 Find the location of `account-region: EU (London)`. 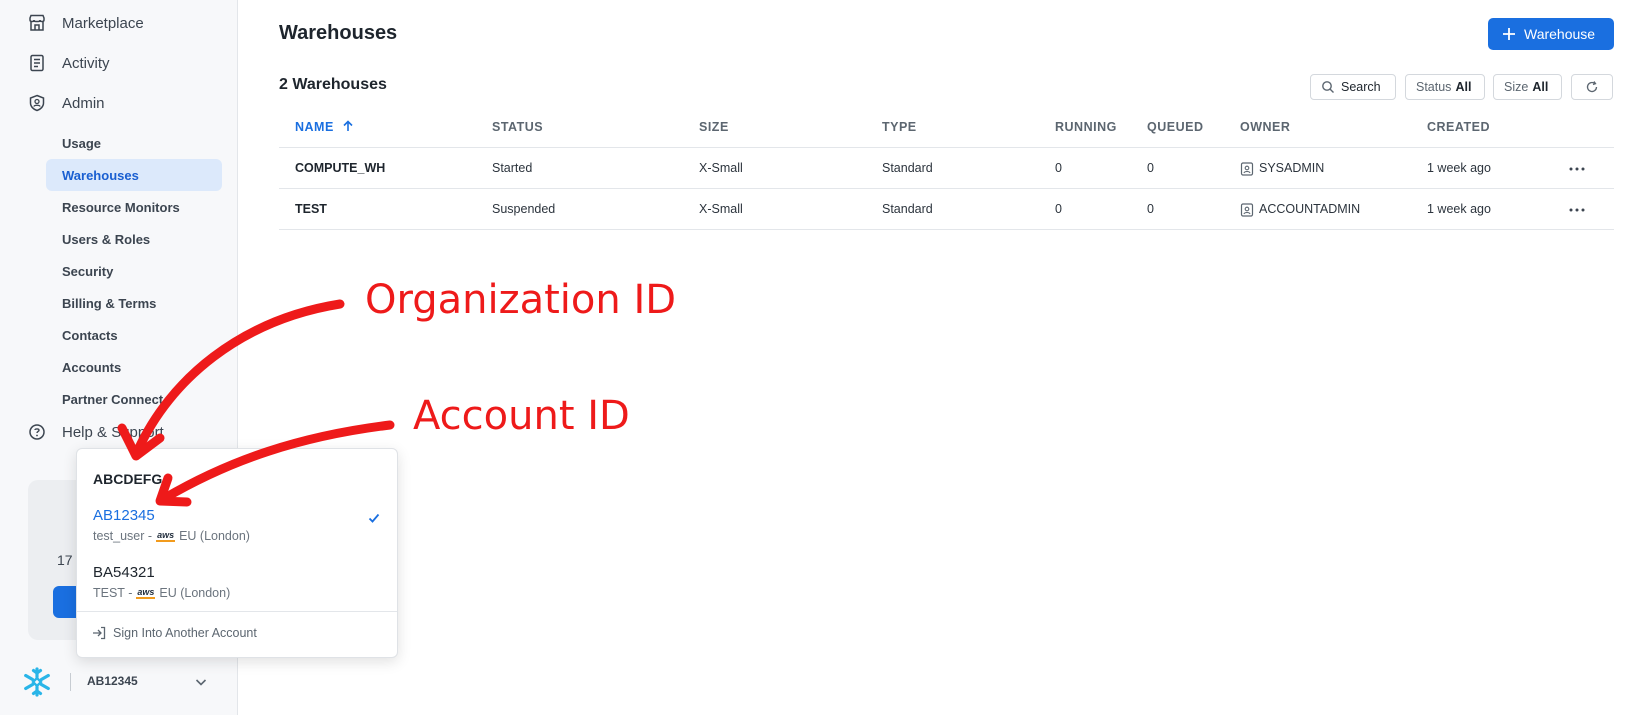

account-region: EU (London) is located at coordinates (195, 593).